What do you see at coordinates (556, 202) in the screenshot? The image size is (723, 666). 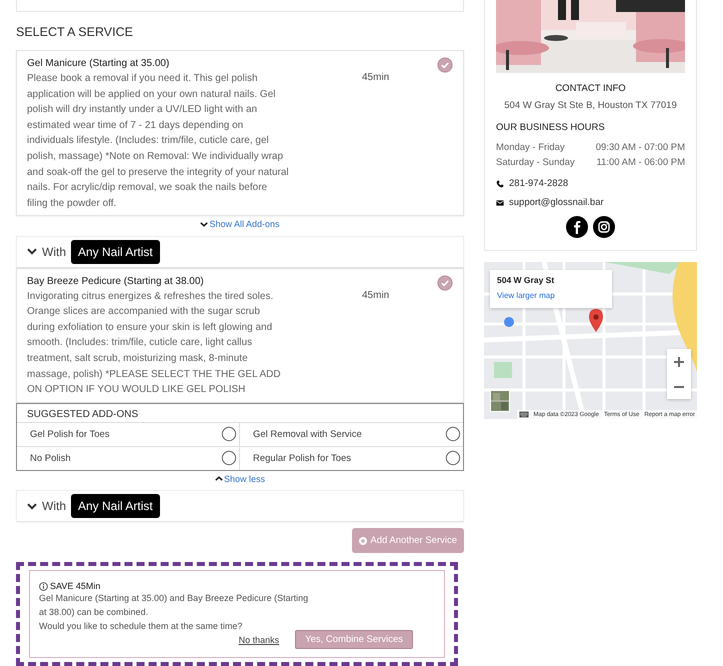 I see `email-address: support@glossnail.bar` at bounding box center [556, 202].